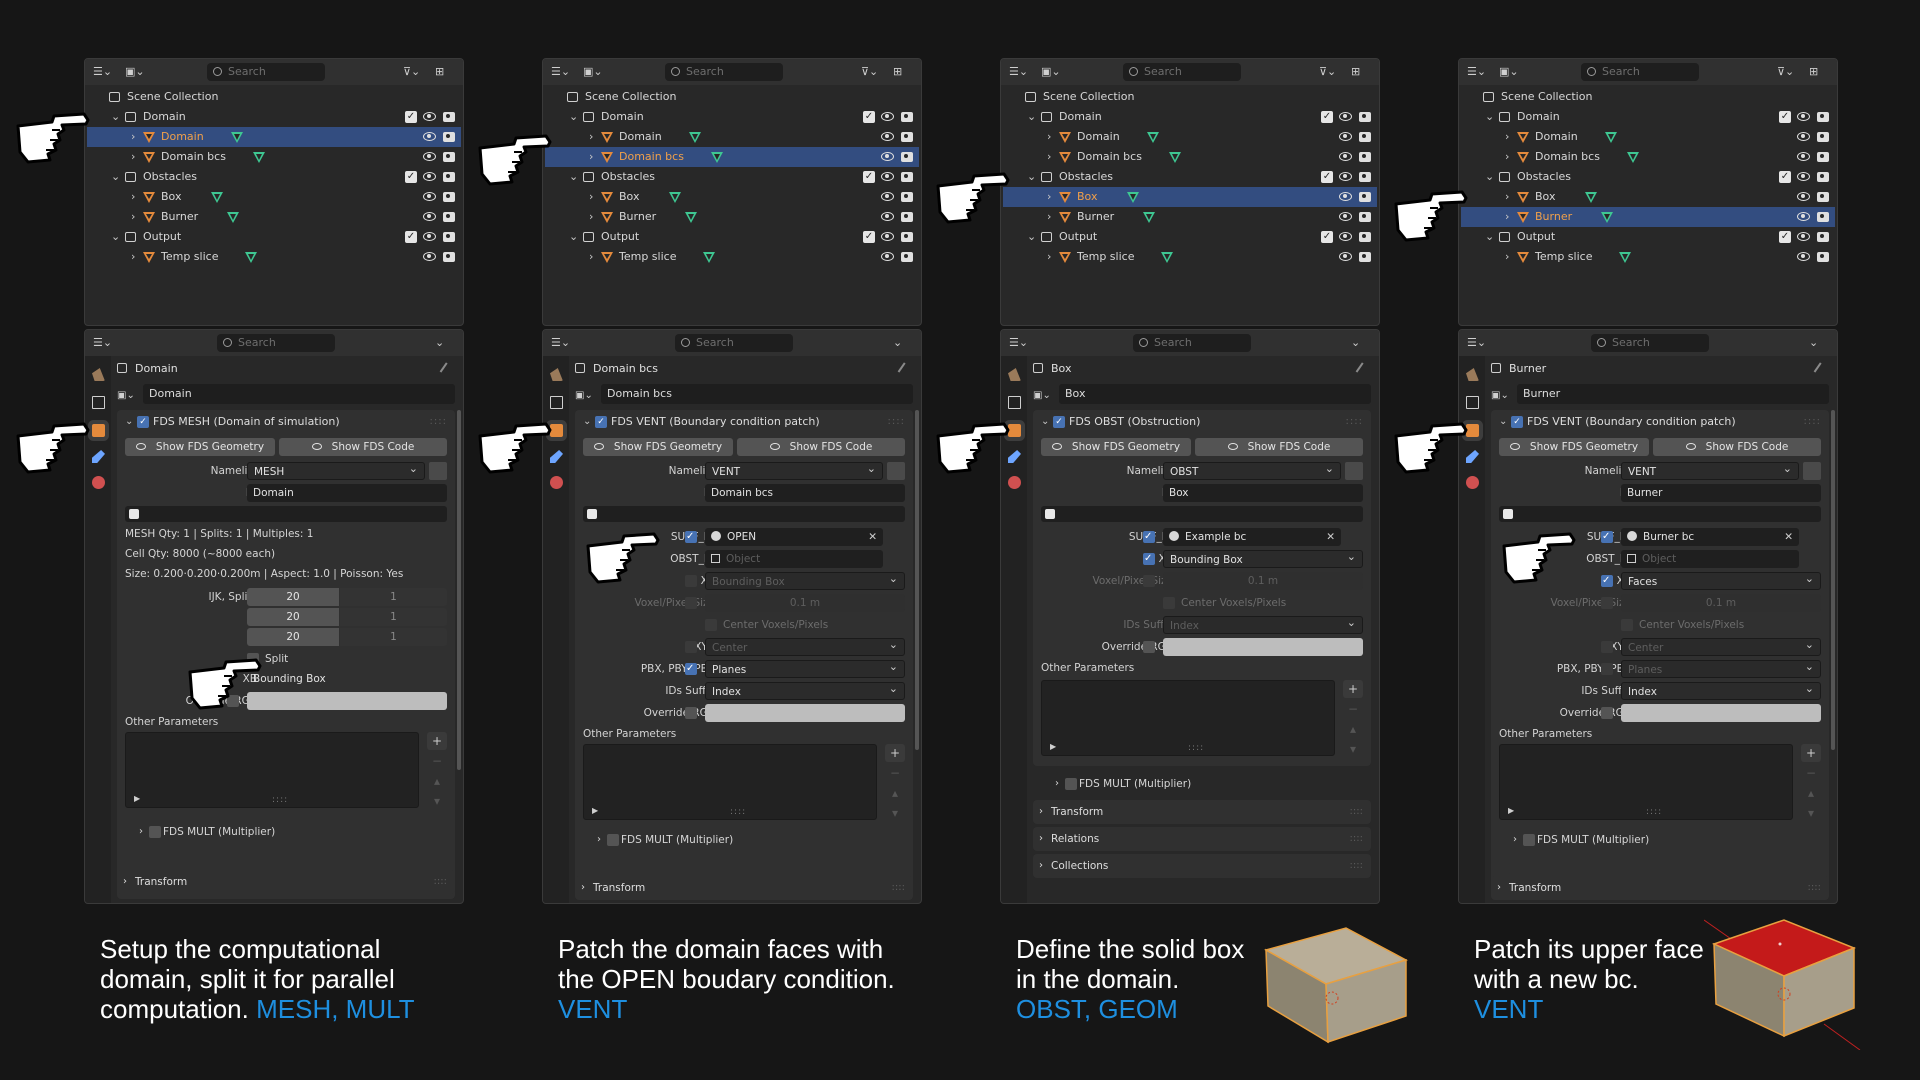 The width and height of the screenshot is (1920, 1080). I want to click on namelist-dropdown: OBST, so click(1252, 471).